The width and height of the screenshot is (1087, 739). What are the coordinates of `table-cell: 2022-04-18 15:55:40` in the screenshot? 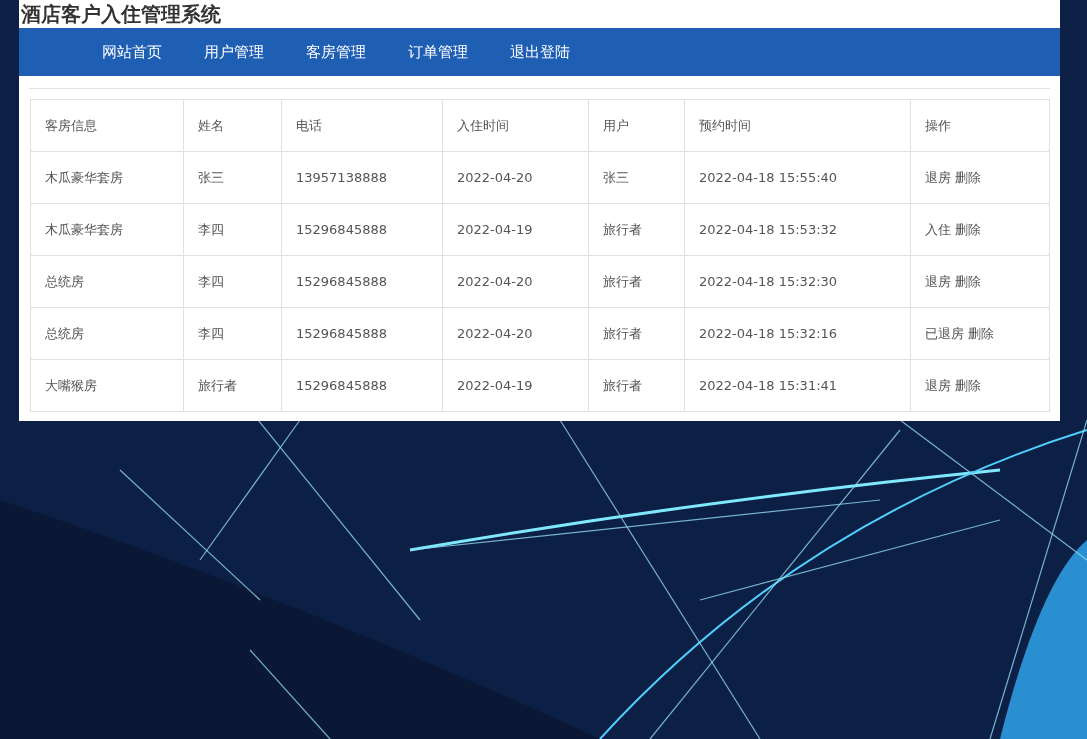 It's located at (797, 177).